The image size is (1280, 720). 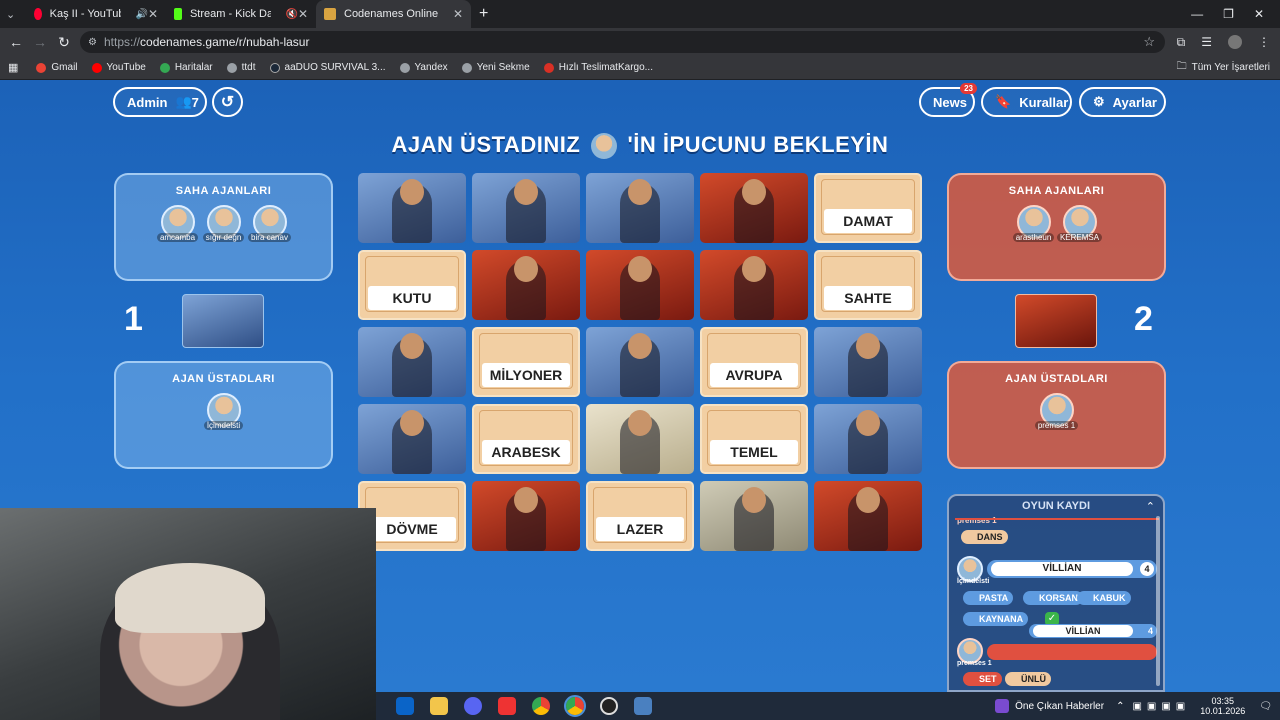 I want to click on collapse-chevron-icon: ⌃, so click(x=1150, y=506).